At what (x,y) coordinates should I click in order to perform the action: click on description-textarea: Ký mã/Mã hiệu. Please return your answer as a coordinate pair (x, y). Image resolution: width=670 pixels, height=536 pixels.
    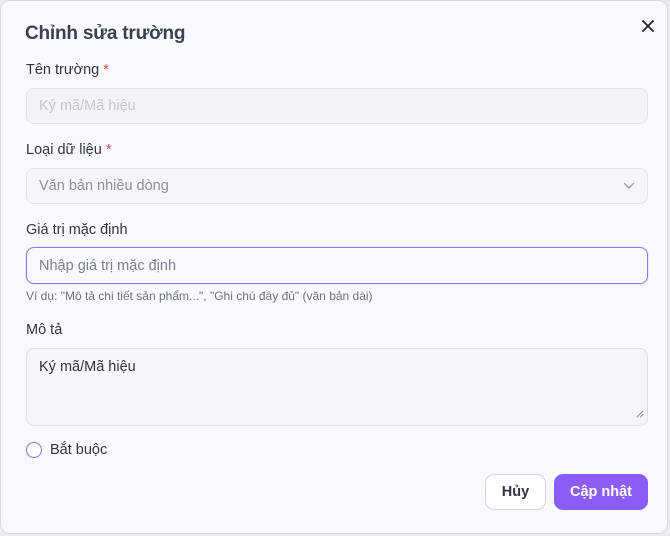
    Looking at the image, I should click on (337, 387).